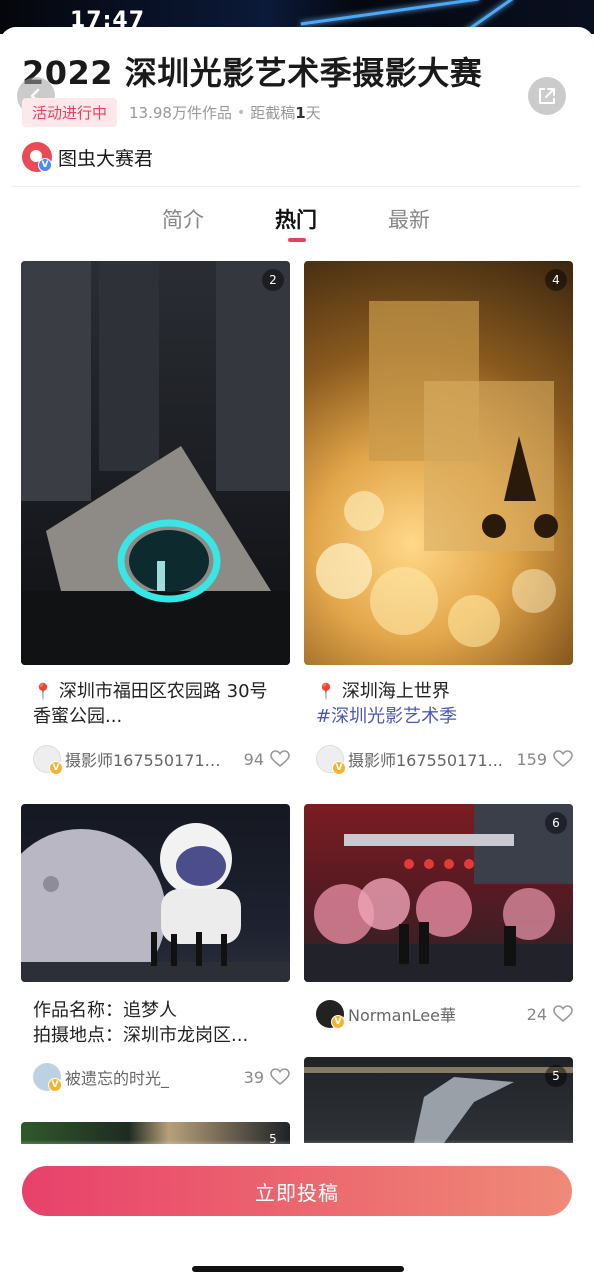  Describe the element at coordinates (550, 1014) in the screenshot. I see `like-button: 24` at that location.